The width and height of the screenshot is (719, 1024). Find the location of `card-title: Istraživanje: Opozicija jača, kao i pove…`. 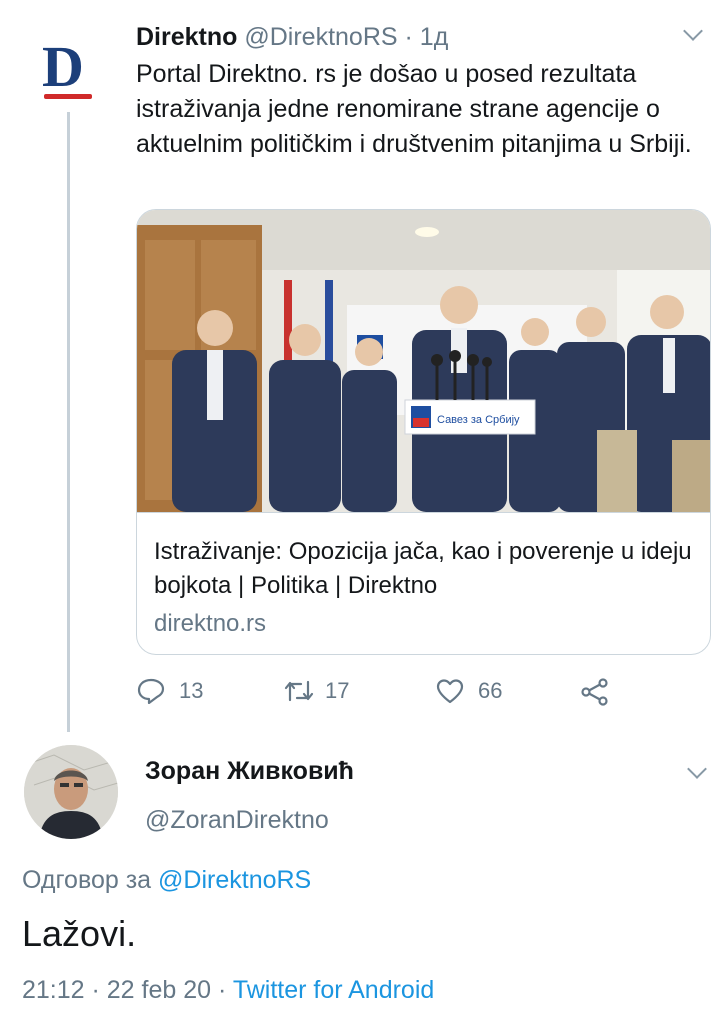

card-title: Istraživanje: Opozicija jača, kao i pove… is located at coordinates (423, 568).